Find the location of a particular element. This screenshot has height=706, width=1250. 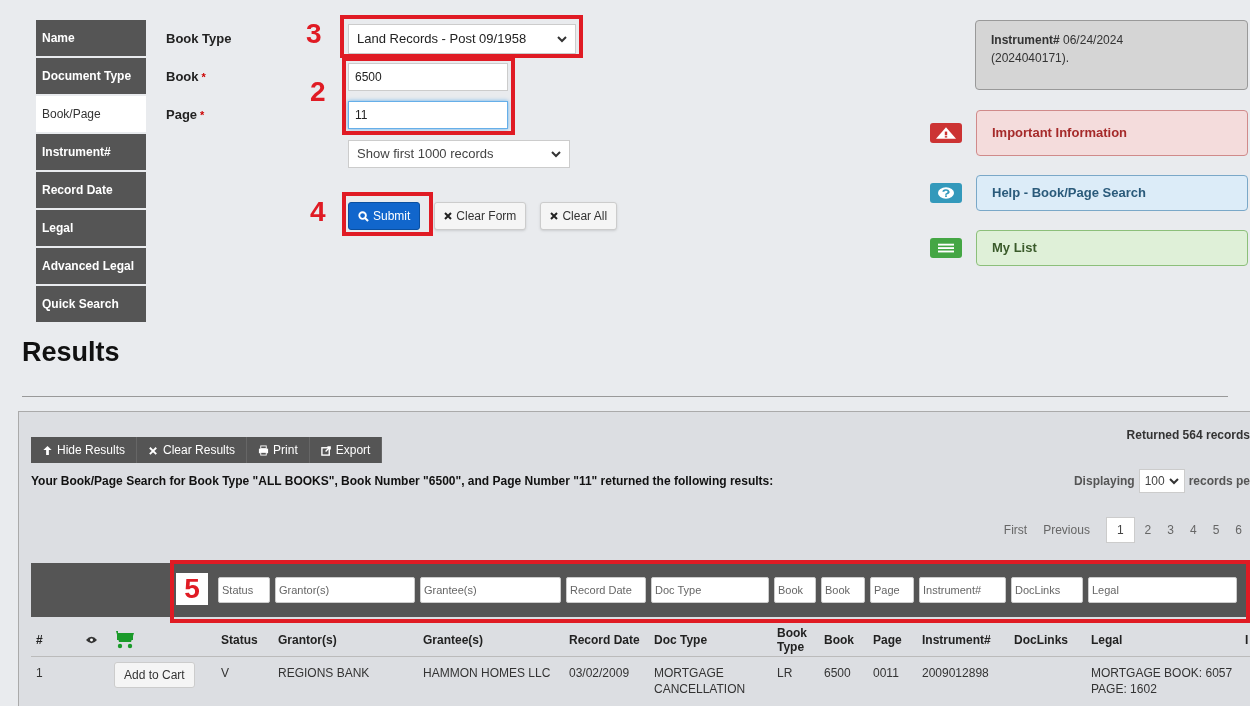

nav-tab: Legal is located at coordinates (91, 228).